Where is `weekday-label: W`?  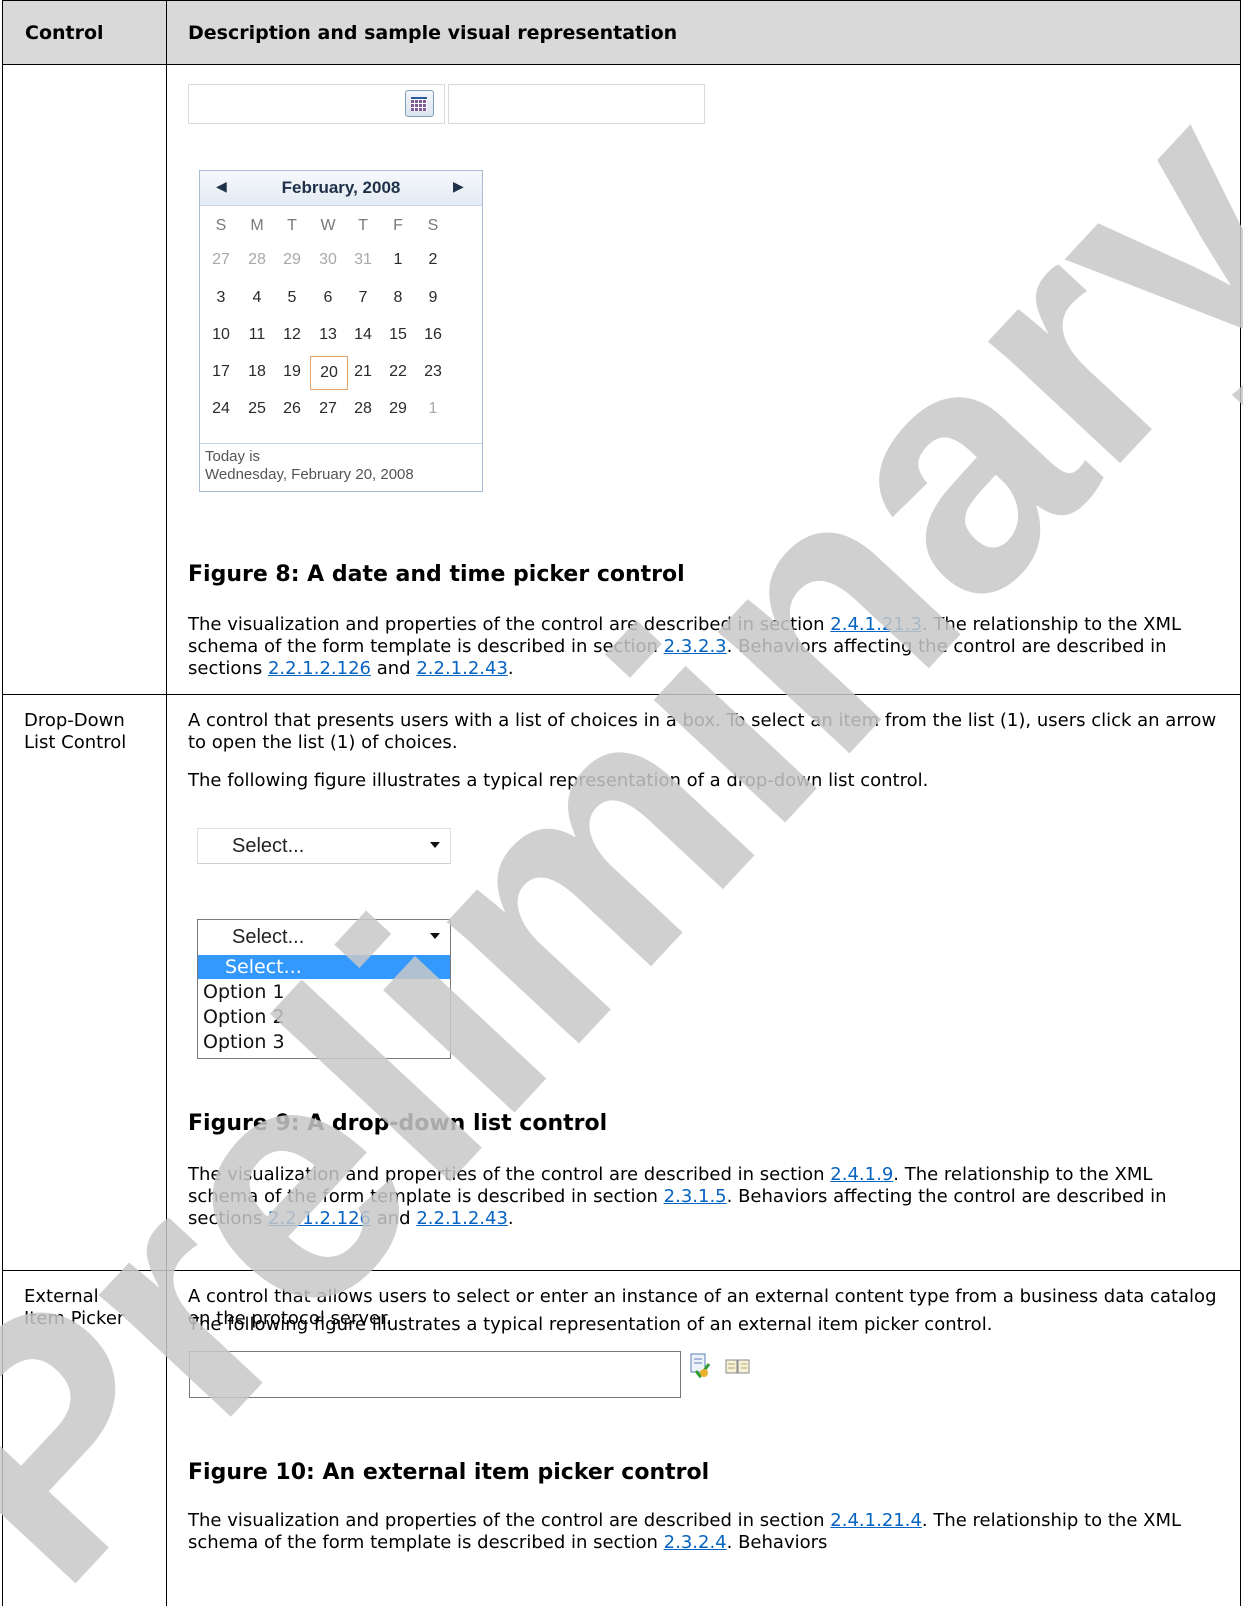 weekday-label: W is located at coordinates (328, 225).